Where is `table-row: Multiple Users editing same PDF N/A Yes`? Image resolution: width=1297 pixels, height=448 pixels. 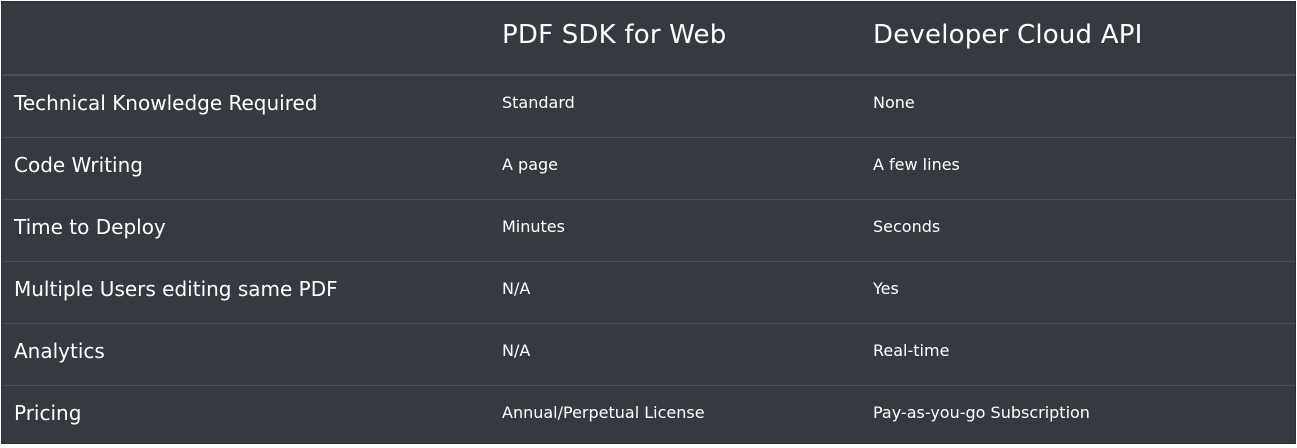
table-row: Multiple Users editing same PDF N/A Yes is located at coordinates (648, 293).